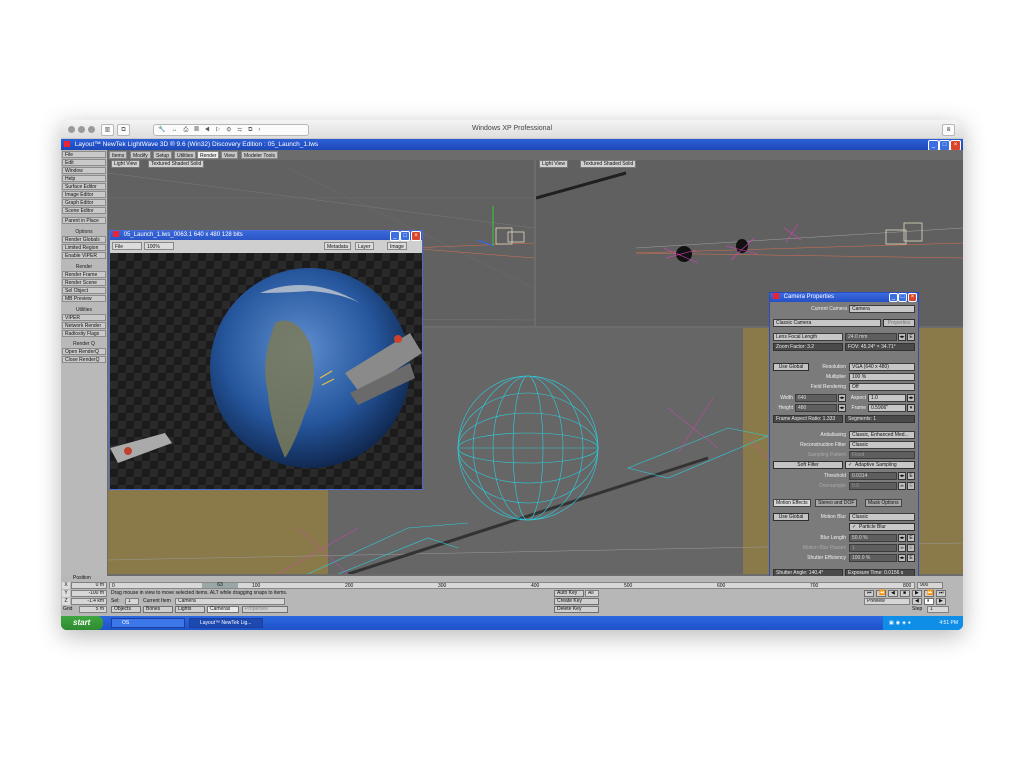 The image size is (1024, 768). I want to click on image-select: Image, so click(397, 246).